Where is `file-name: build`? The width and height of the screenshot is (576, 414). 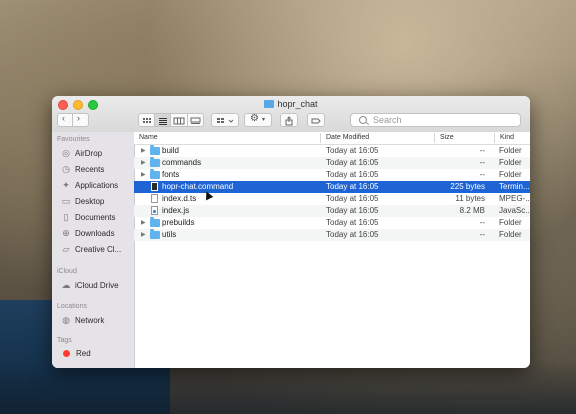 file-name: build is located at coordinates (170, 150).